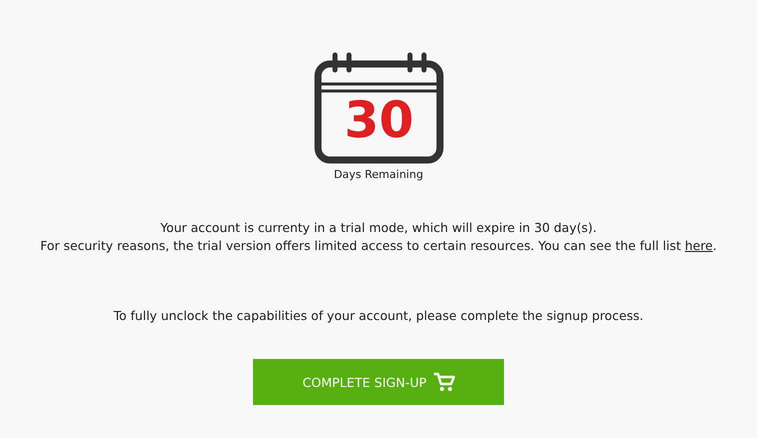  I want to click on full-list-link: here, so click(698, 245).